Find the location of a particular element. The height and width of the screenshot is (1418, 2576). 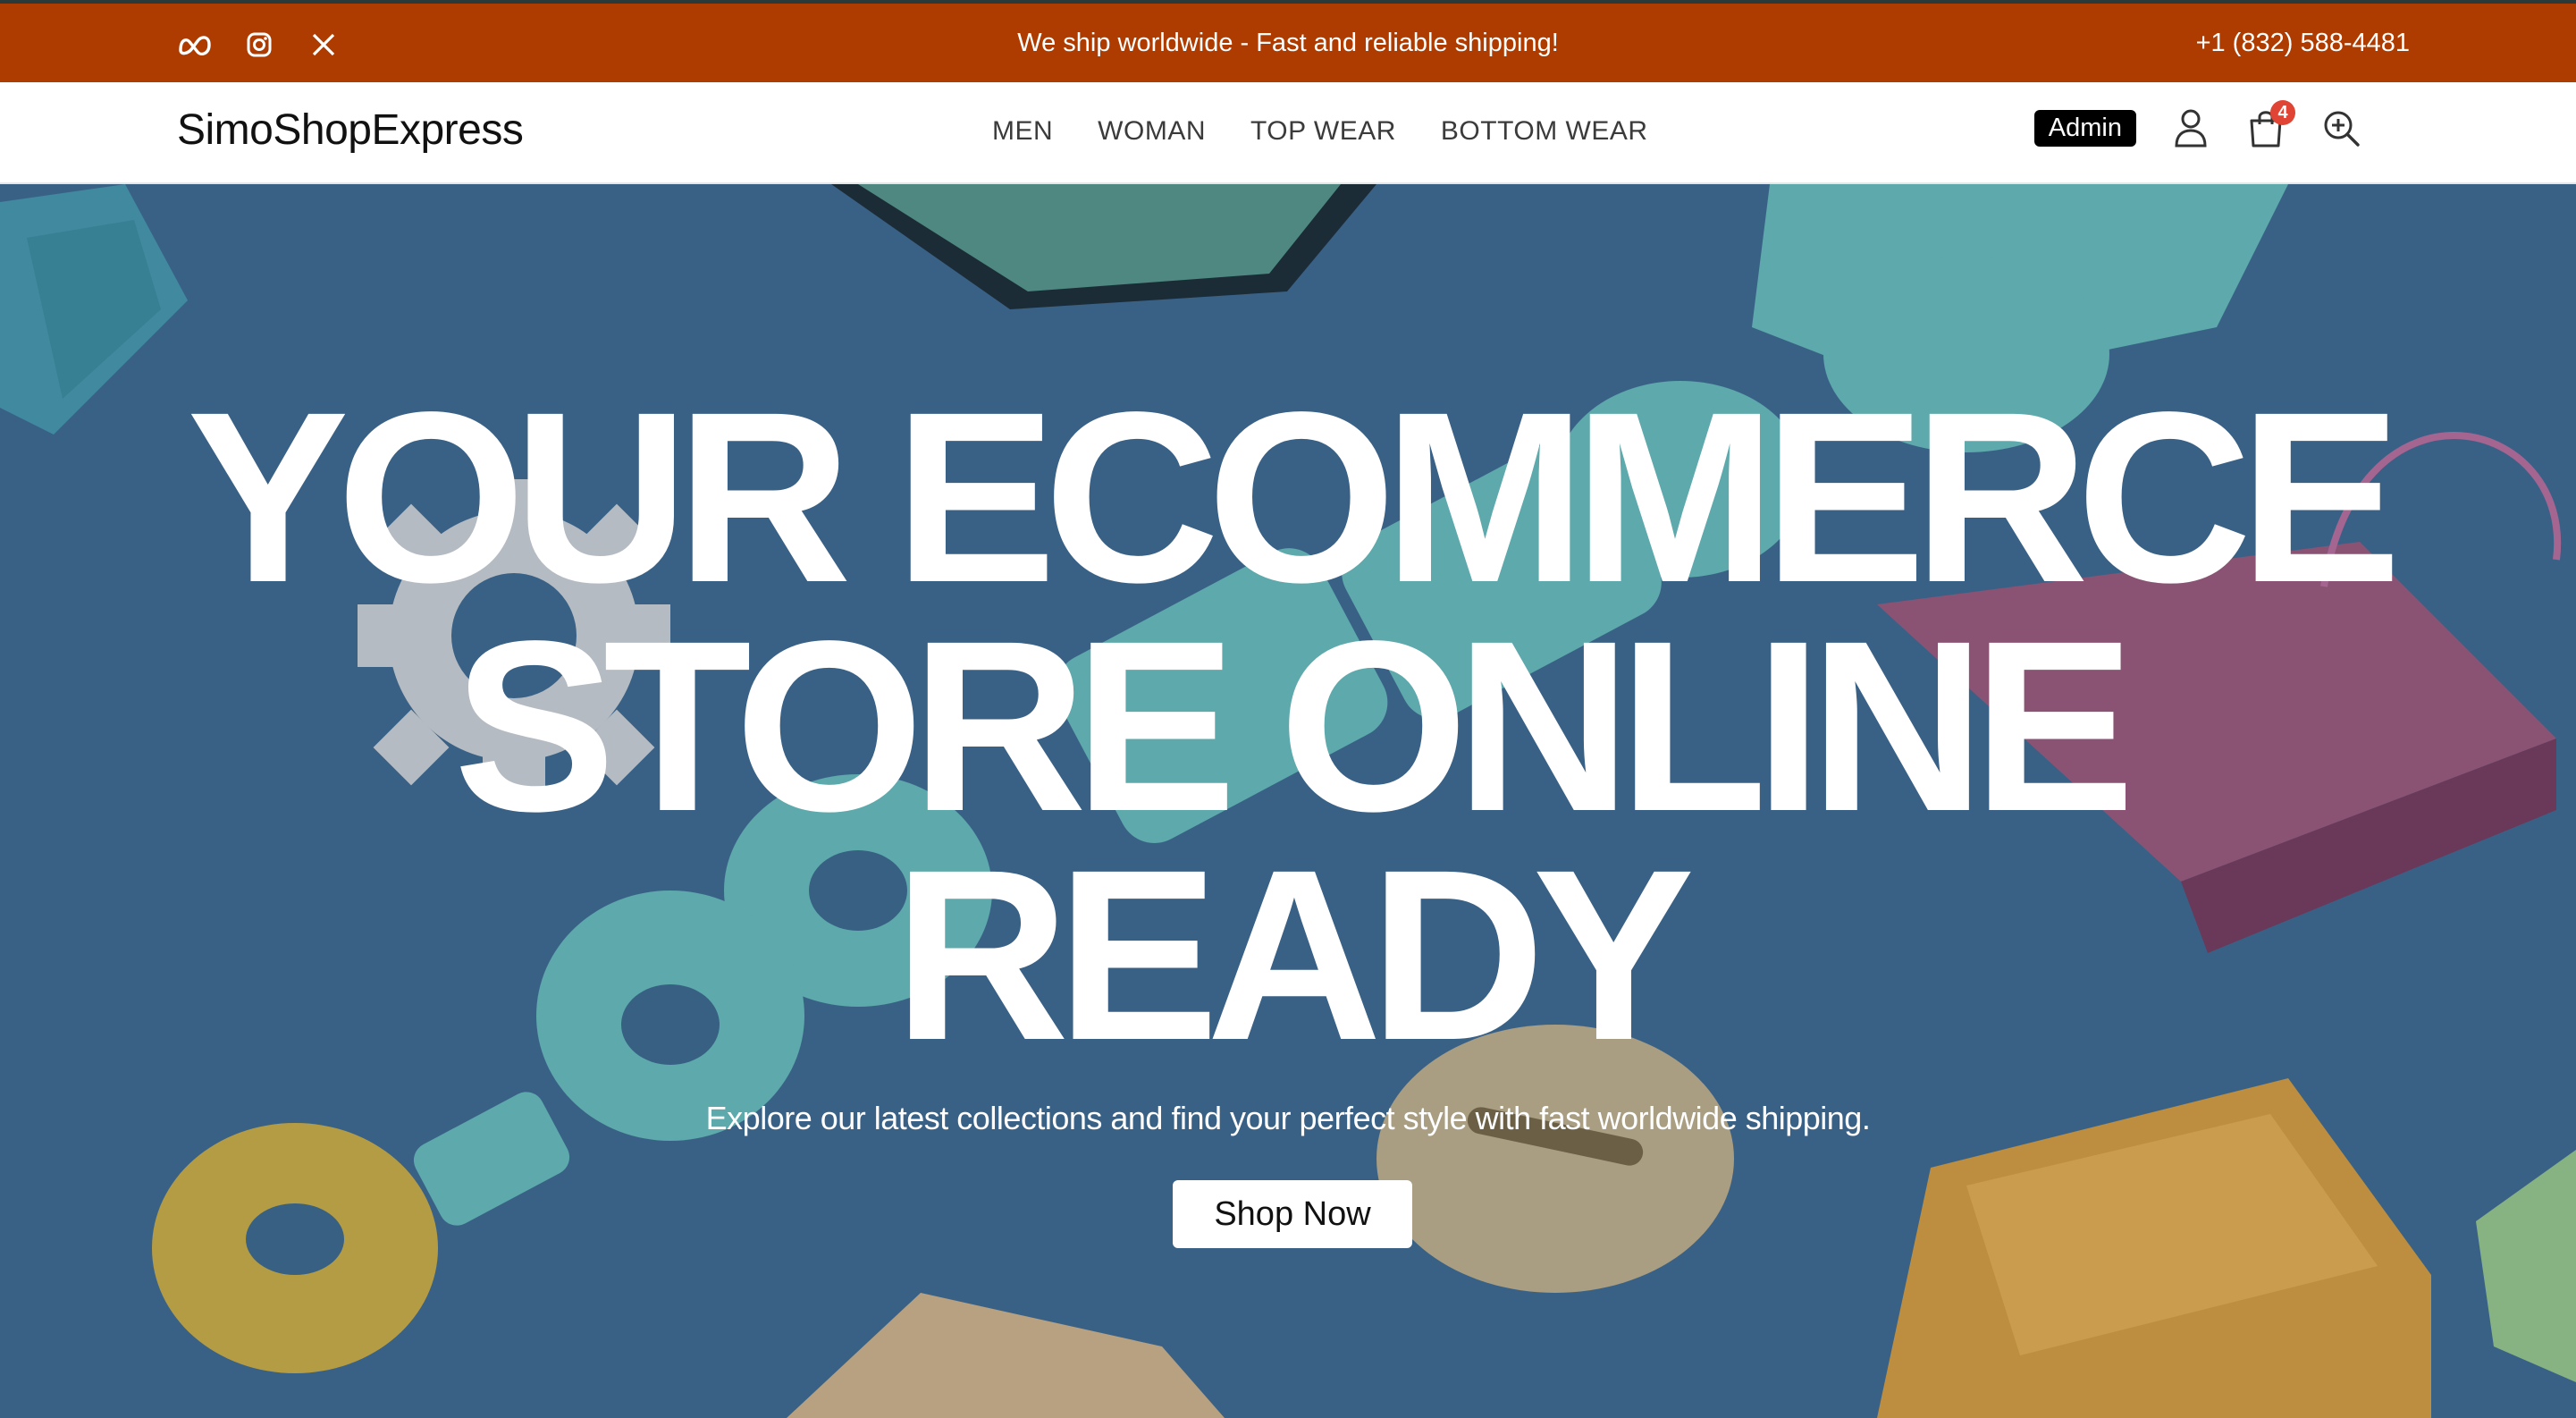

phone-number: +1 (832) 588-4481 is located at coordinates (2303, 43).